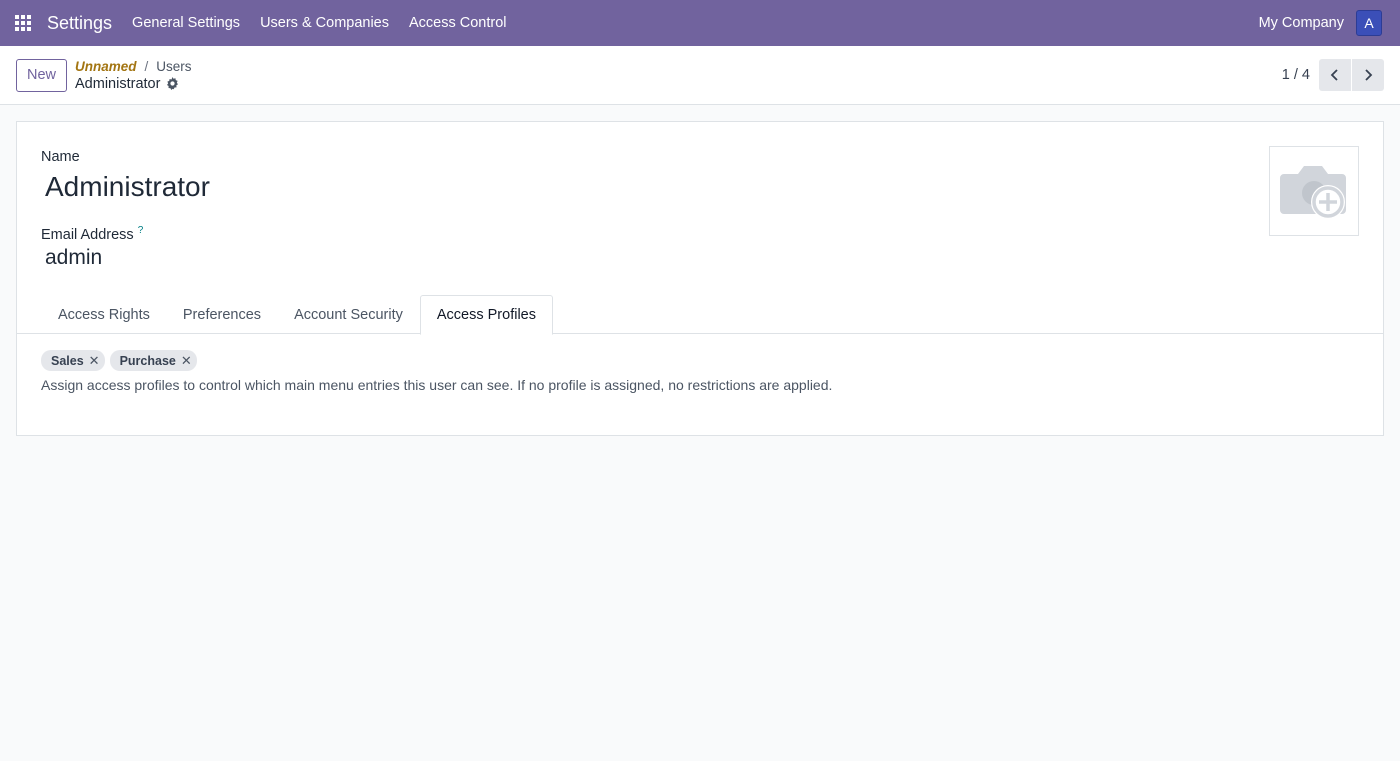 The height and width of the screenshot is (761, 1400). What do you see at coordinates (147, 360) in the screenshot?
I see `tag-label: Purchase` at bounding box center [147, 360].